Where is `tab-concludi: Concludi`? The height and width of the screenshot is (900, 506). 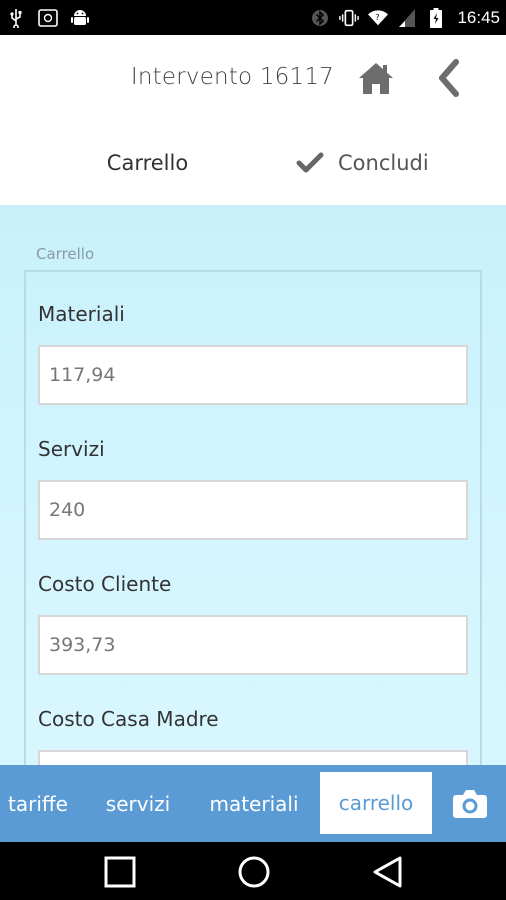 tab-concludi: Concludi is located at coordinates (362, 163).